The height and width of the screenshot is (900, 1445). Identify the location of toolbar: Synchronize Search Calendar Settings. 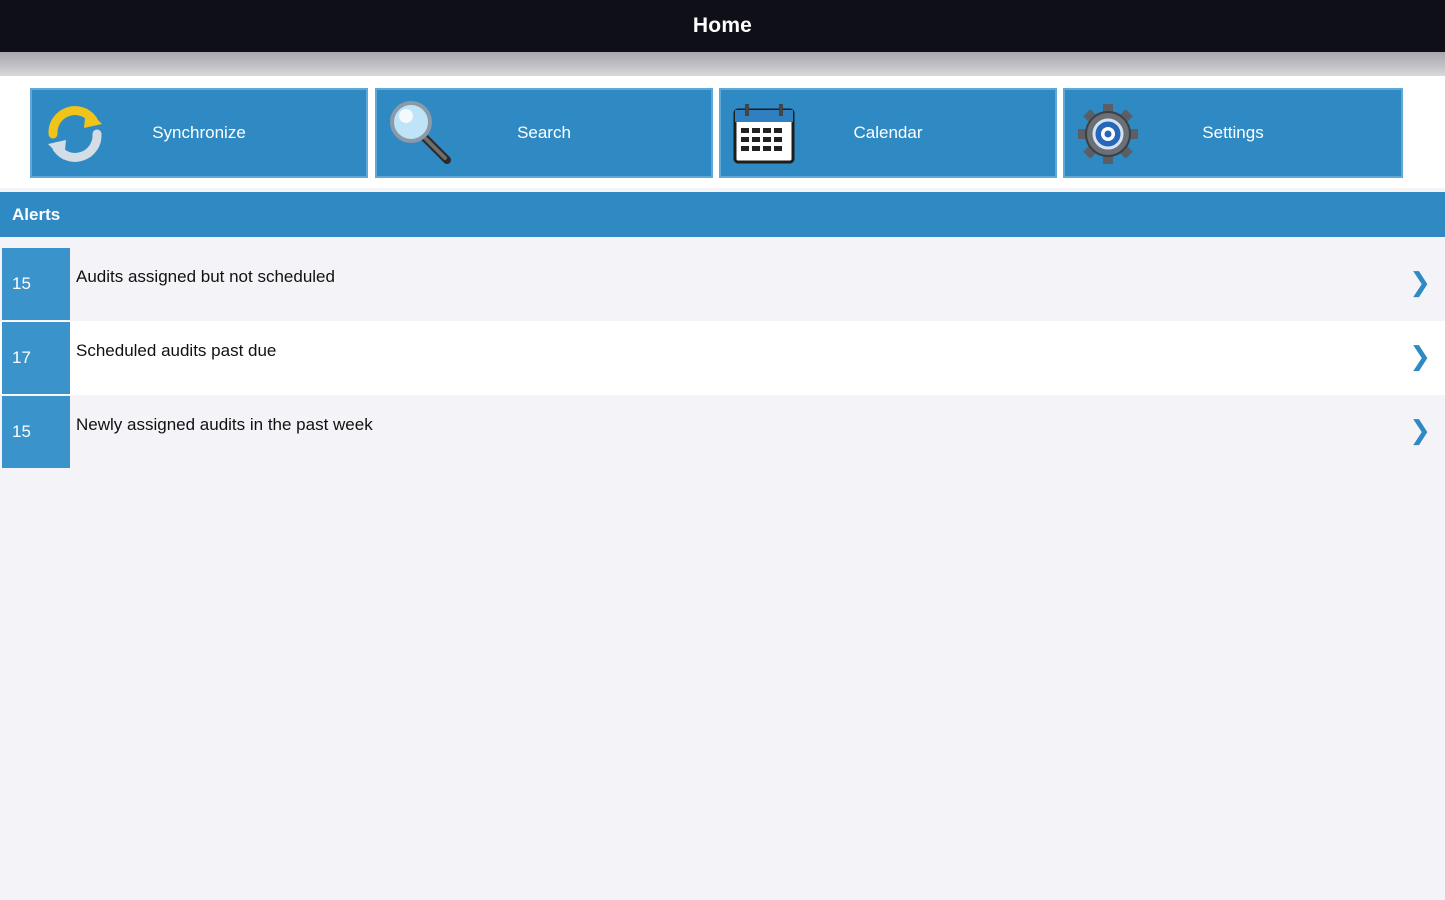
(722, 132).